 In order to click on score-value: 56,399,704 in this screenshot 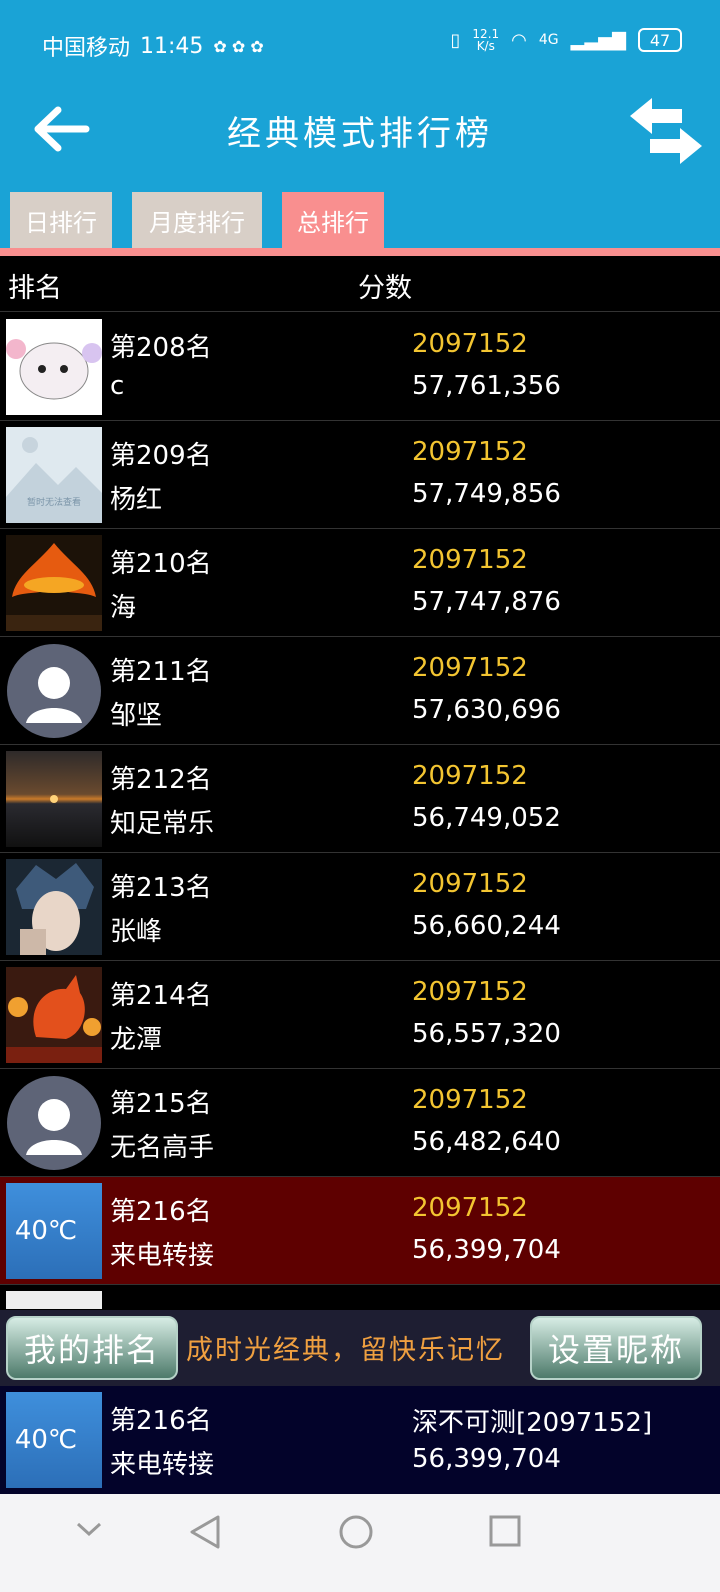, I will do `click(486, 1250)`.